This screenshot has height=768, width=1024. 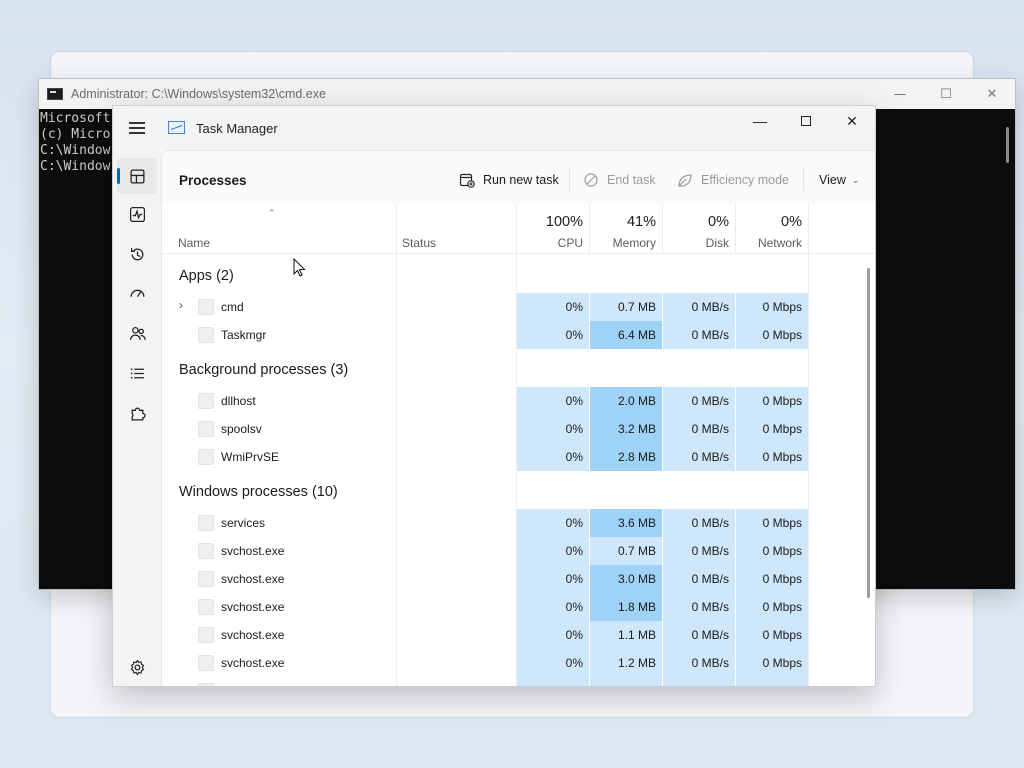 I want to click on table-row: svchost.exe 0% 1.1 MB 0 MB/s 0 Mbps, so click(x=512, y=635).